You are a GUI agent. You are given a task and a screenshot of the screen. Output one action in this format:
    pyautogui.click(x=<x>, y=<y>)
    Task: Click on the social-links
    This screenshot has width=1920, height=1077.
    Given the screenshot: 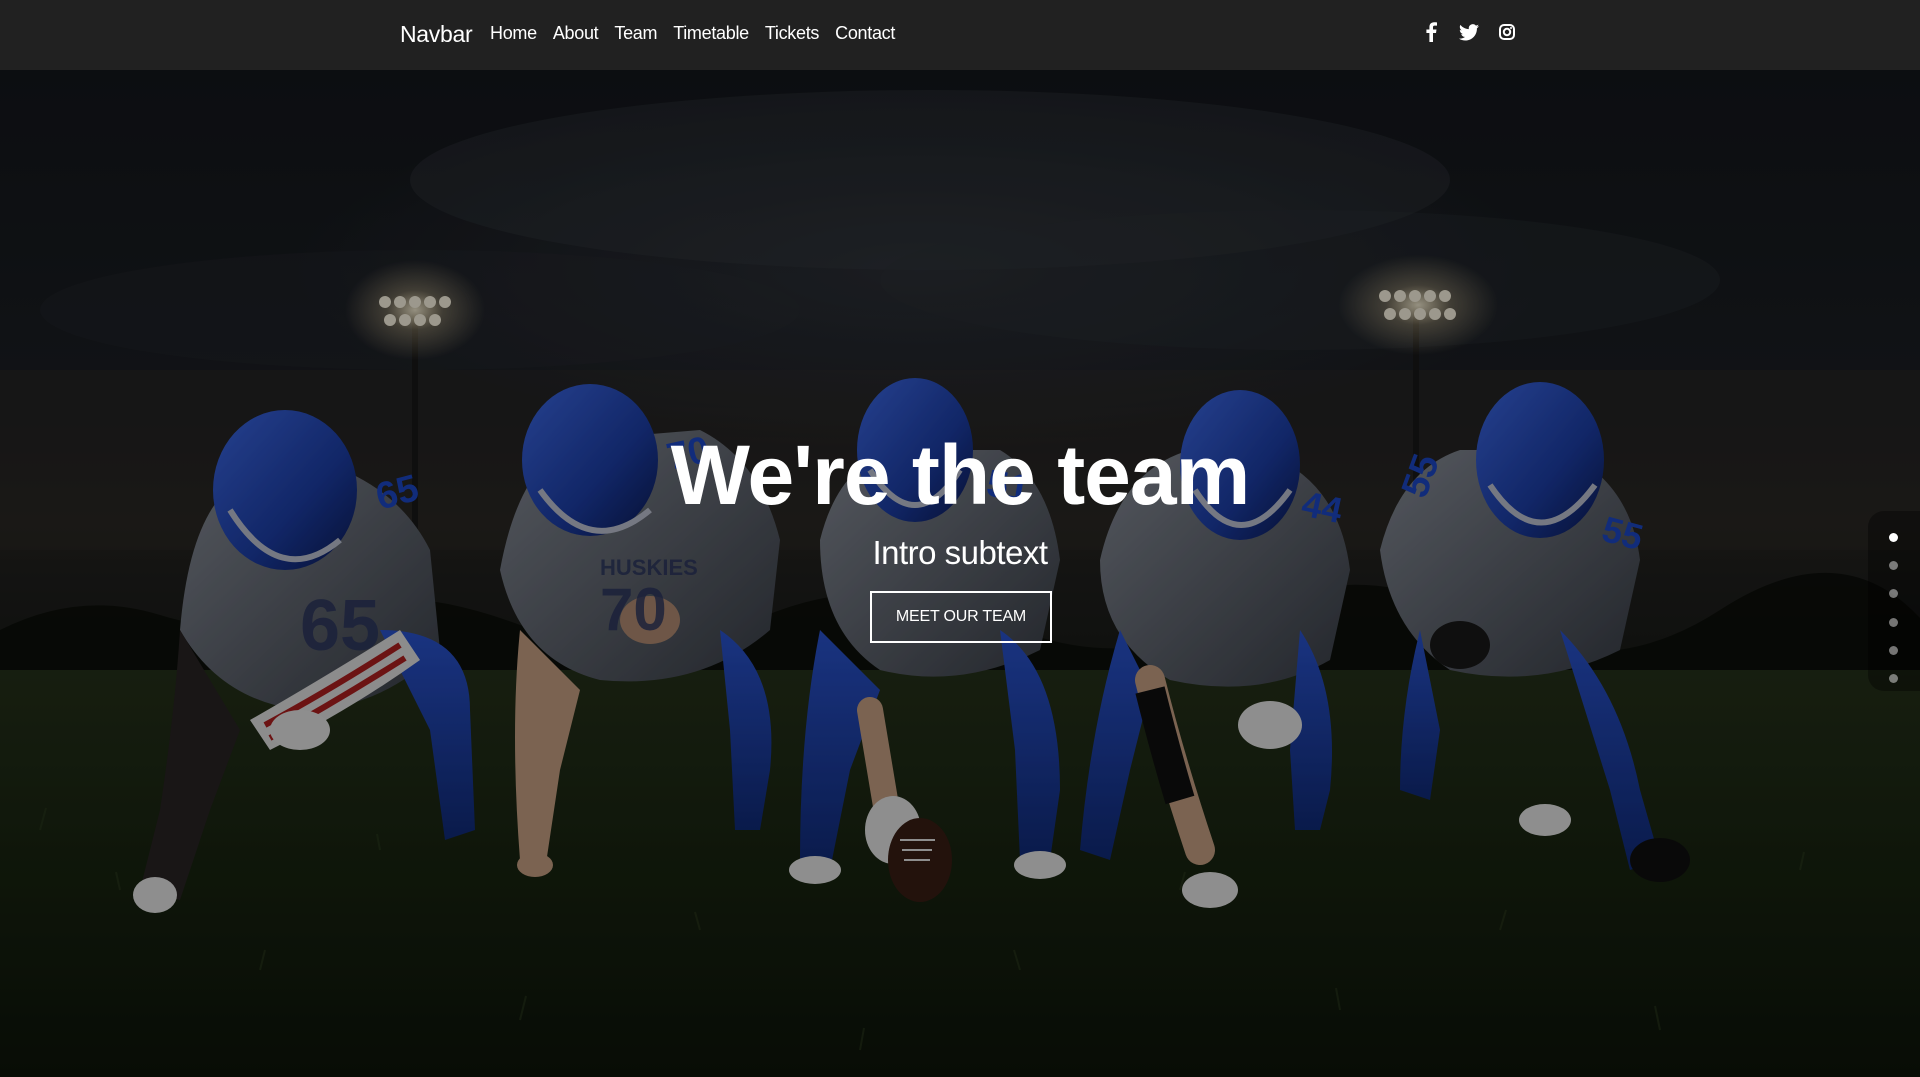 What is the action you would take?
    pyautogui.click(x=1469, y=32)
    